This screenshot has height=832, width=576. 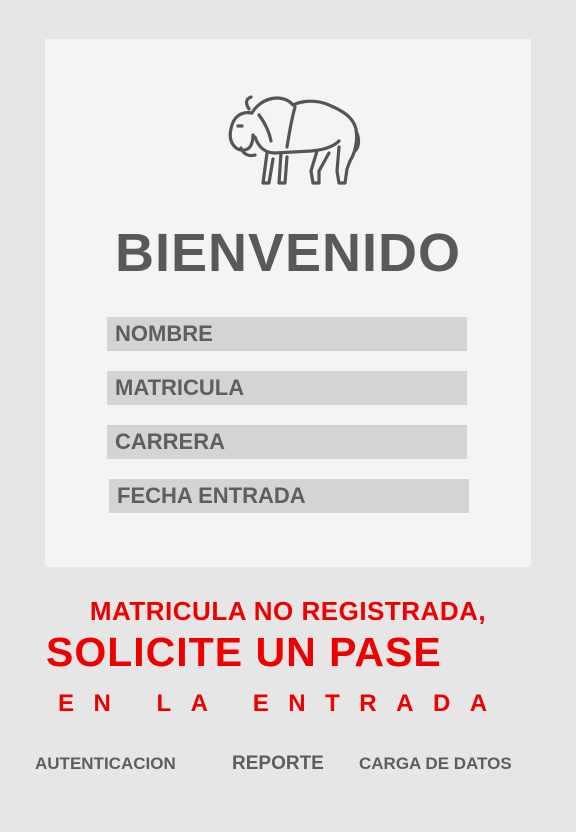 What do you see at coordinates (282, 703) in the screenshot?
I see `error-message-line3: EN LA ENTRADA` at bounding box center [282, 703].